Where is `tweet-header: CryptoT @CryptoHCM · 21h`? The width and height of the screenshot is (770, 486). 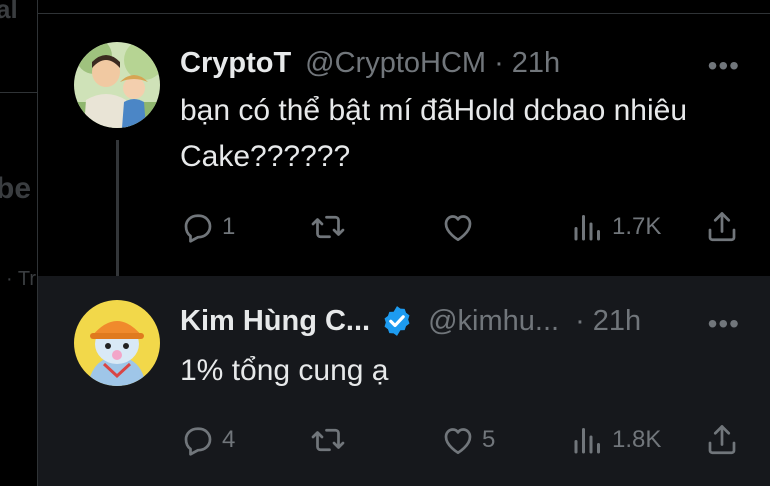
tweet-header: CryptoT @CryptoHCM · 21h is located at coordinates (370, 63).